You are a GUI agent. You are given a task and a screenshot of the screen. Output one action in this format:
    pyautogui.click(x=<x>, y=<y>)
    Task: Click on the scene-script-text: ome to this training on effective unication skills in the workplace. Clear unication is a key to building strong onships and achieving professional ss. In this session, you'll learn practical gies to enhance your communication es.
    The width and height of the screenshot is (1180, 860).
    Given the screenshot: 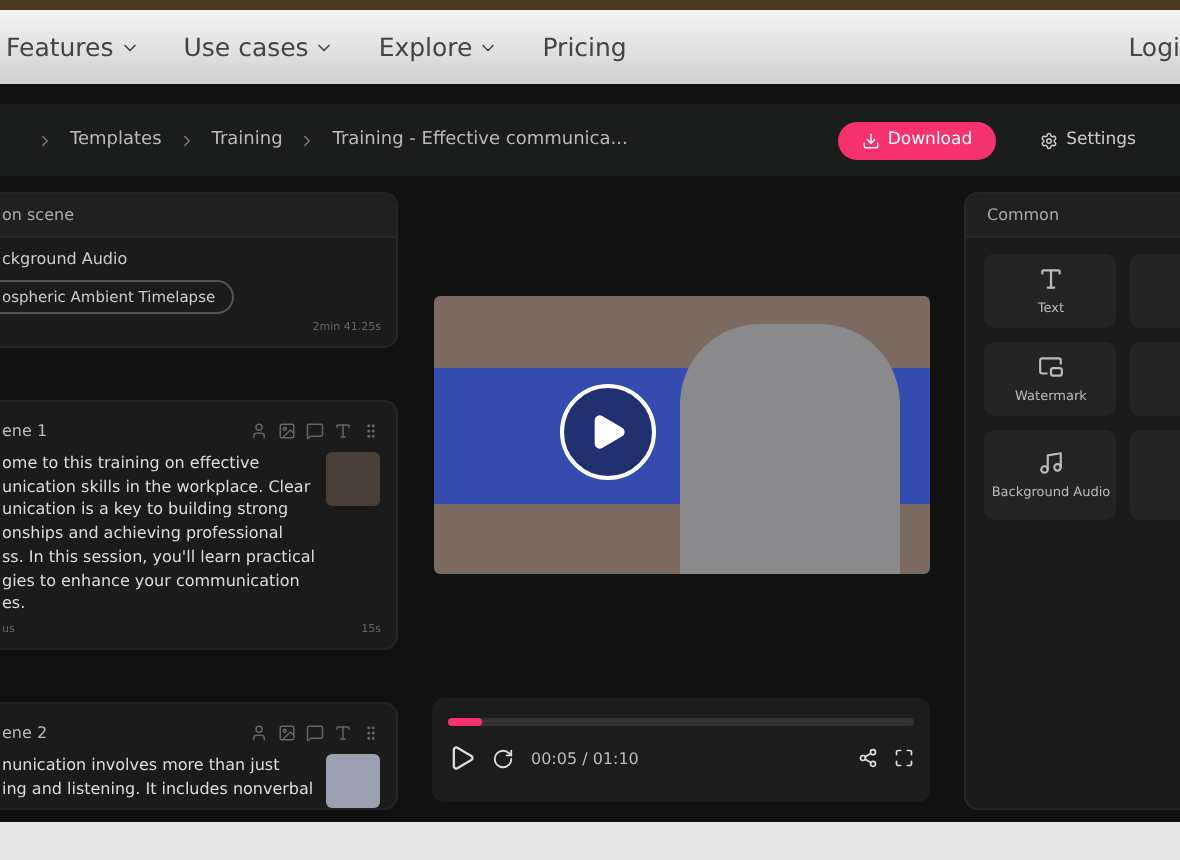 What is the action you would take?
    pyautogui.click(x=158, y=534)
    